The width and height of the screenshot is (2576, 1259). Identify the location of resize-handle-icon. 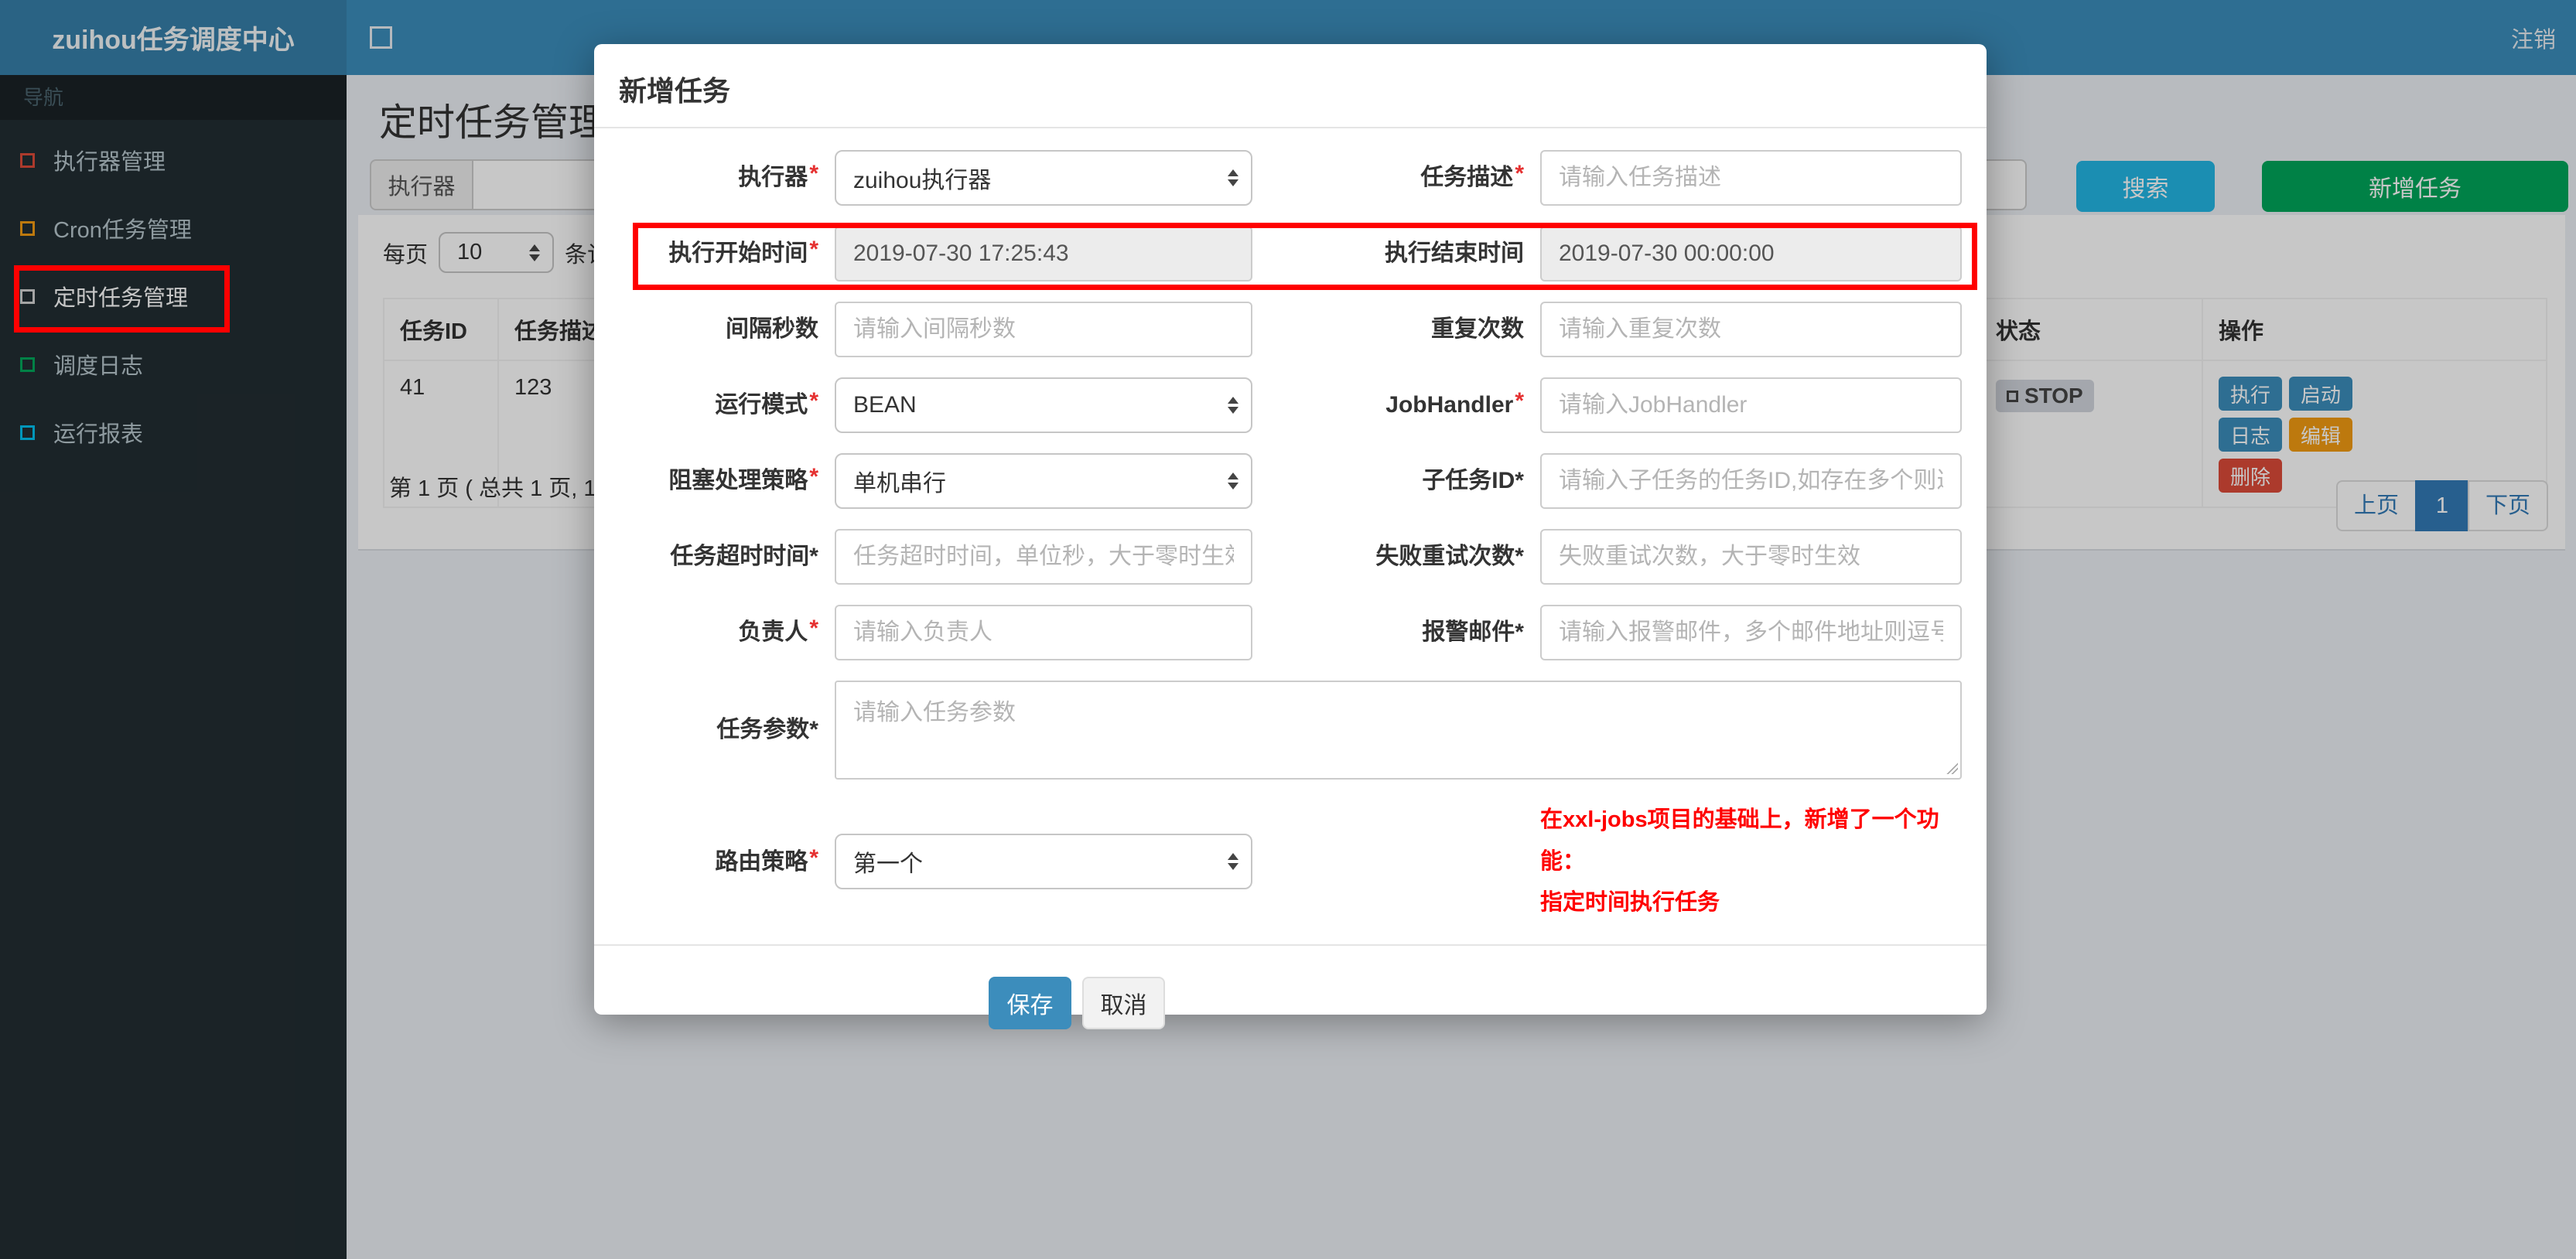
(1952, 768).